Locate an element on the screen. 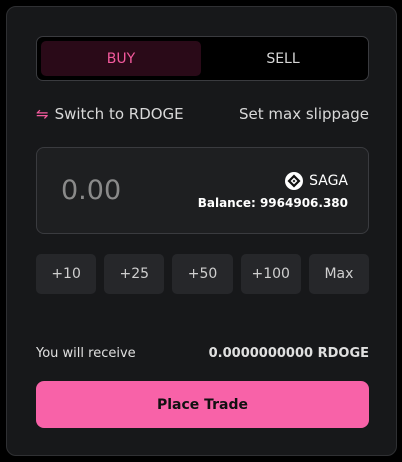 The width and height of the screenshot is (402, 462). receive-row: You will receive 0.0000000000 RDOGE is located at coordinates (202, 354).